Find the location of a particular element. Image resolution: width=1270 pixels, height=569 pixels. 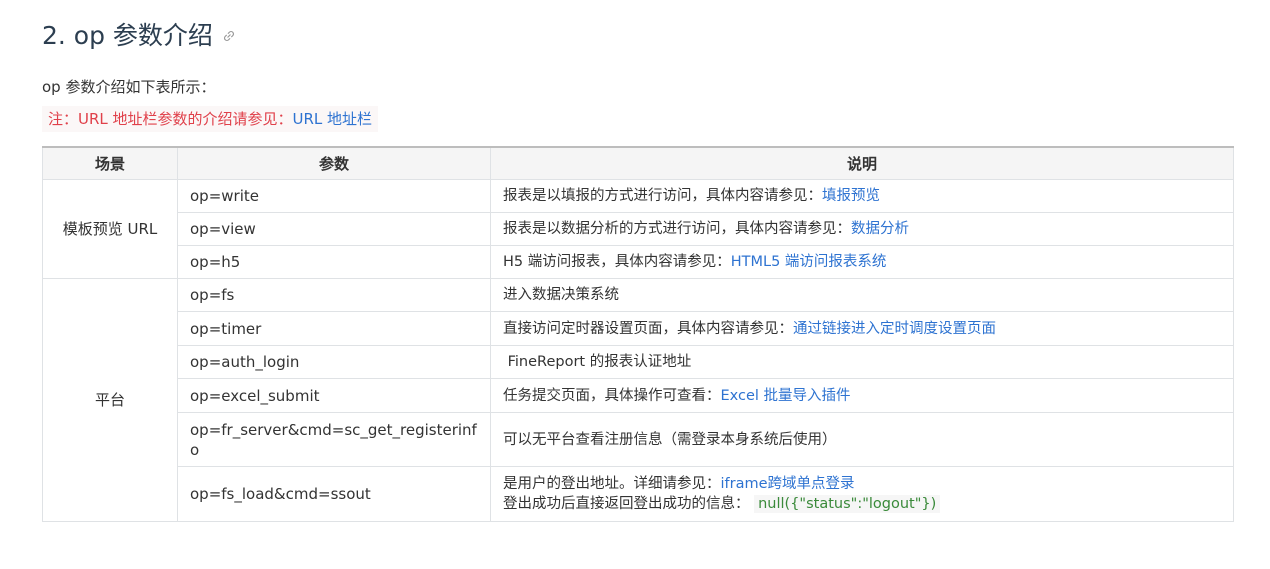

description-cell: 进入数据决策系统 is located at coordinates (862, 295).